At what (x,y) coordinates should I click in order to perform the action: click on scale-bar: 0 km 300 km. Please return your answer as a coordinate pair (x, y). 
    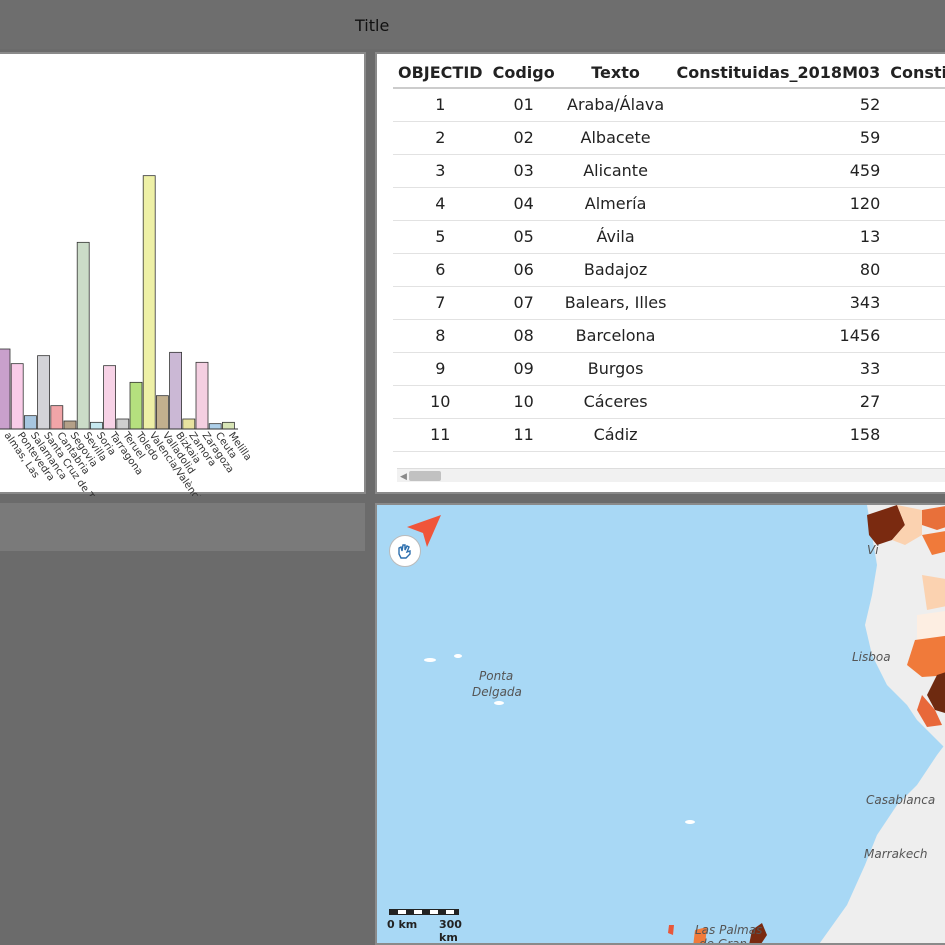
    Looking at the image, I should click on (428, 926).